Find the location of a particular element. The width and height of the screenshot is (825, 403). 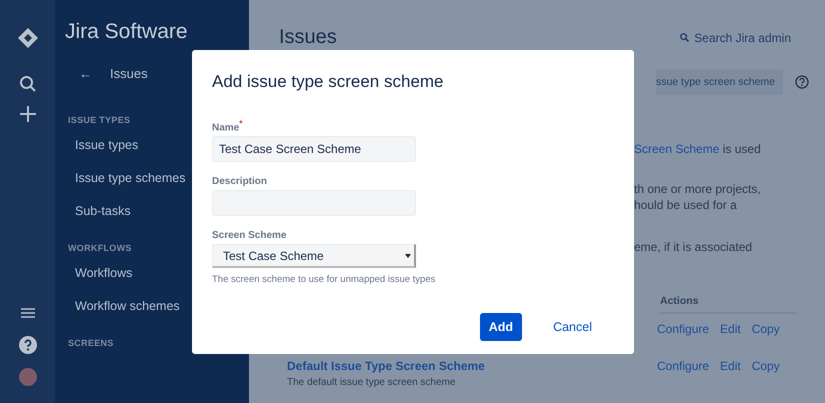

section-heading: WORKFLOWS is located at coordinates (100, 248).